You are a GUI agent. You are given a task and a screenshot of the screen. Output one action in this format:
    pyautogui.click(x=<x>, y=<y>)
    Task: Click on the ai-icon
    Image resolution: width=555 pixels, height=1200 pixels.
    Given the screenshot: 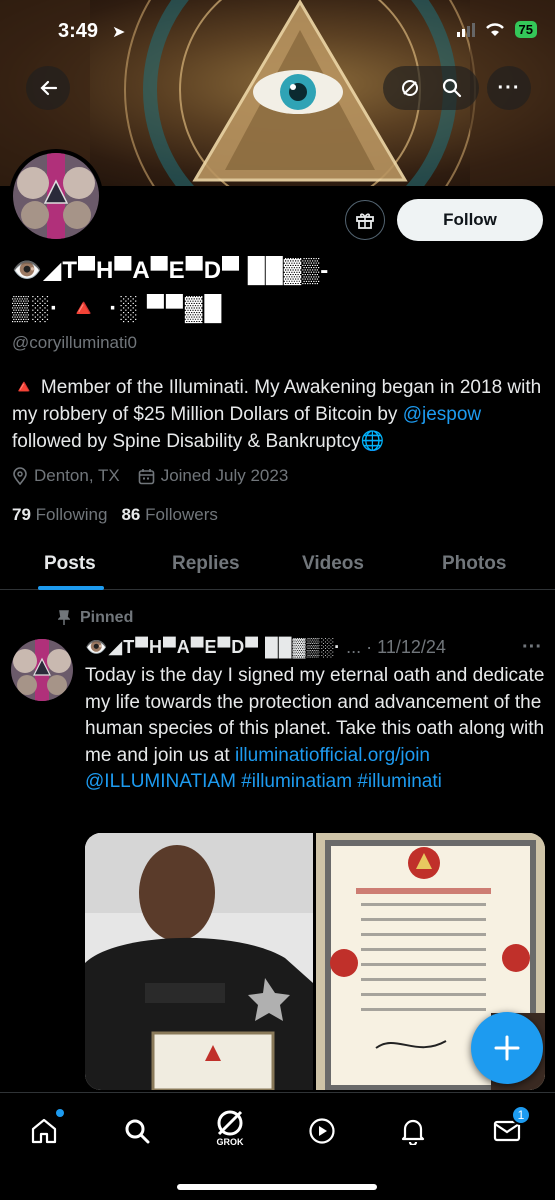 What is the action you would take?
    pyautogui.click(x=410, y=88)
    